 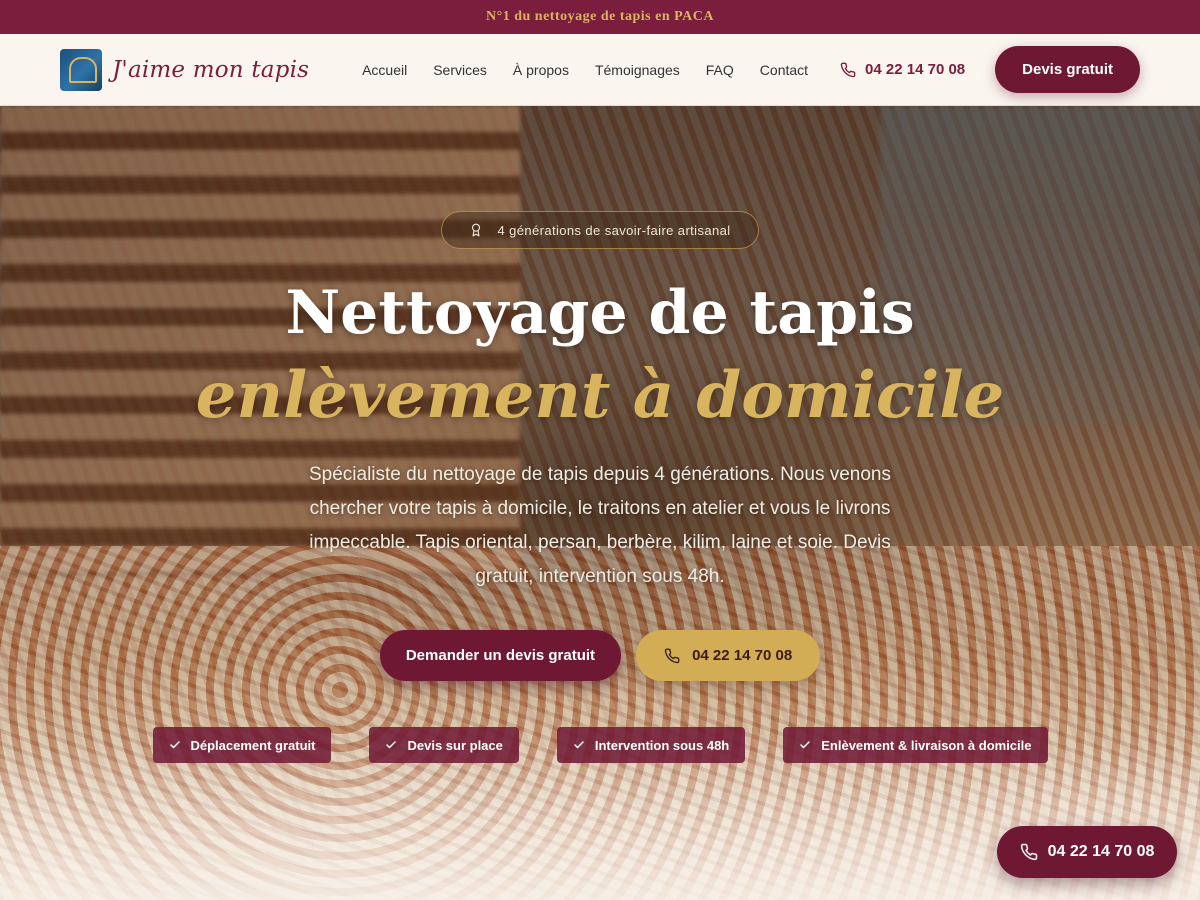 I want to click on top-banner-text: N°1 du nettoyage de tapis en PACA, so click(x=600, y=16).